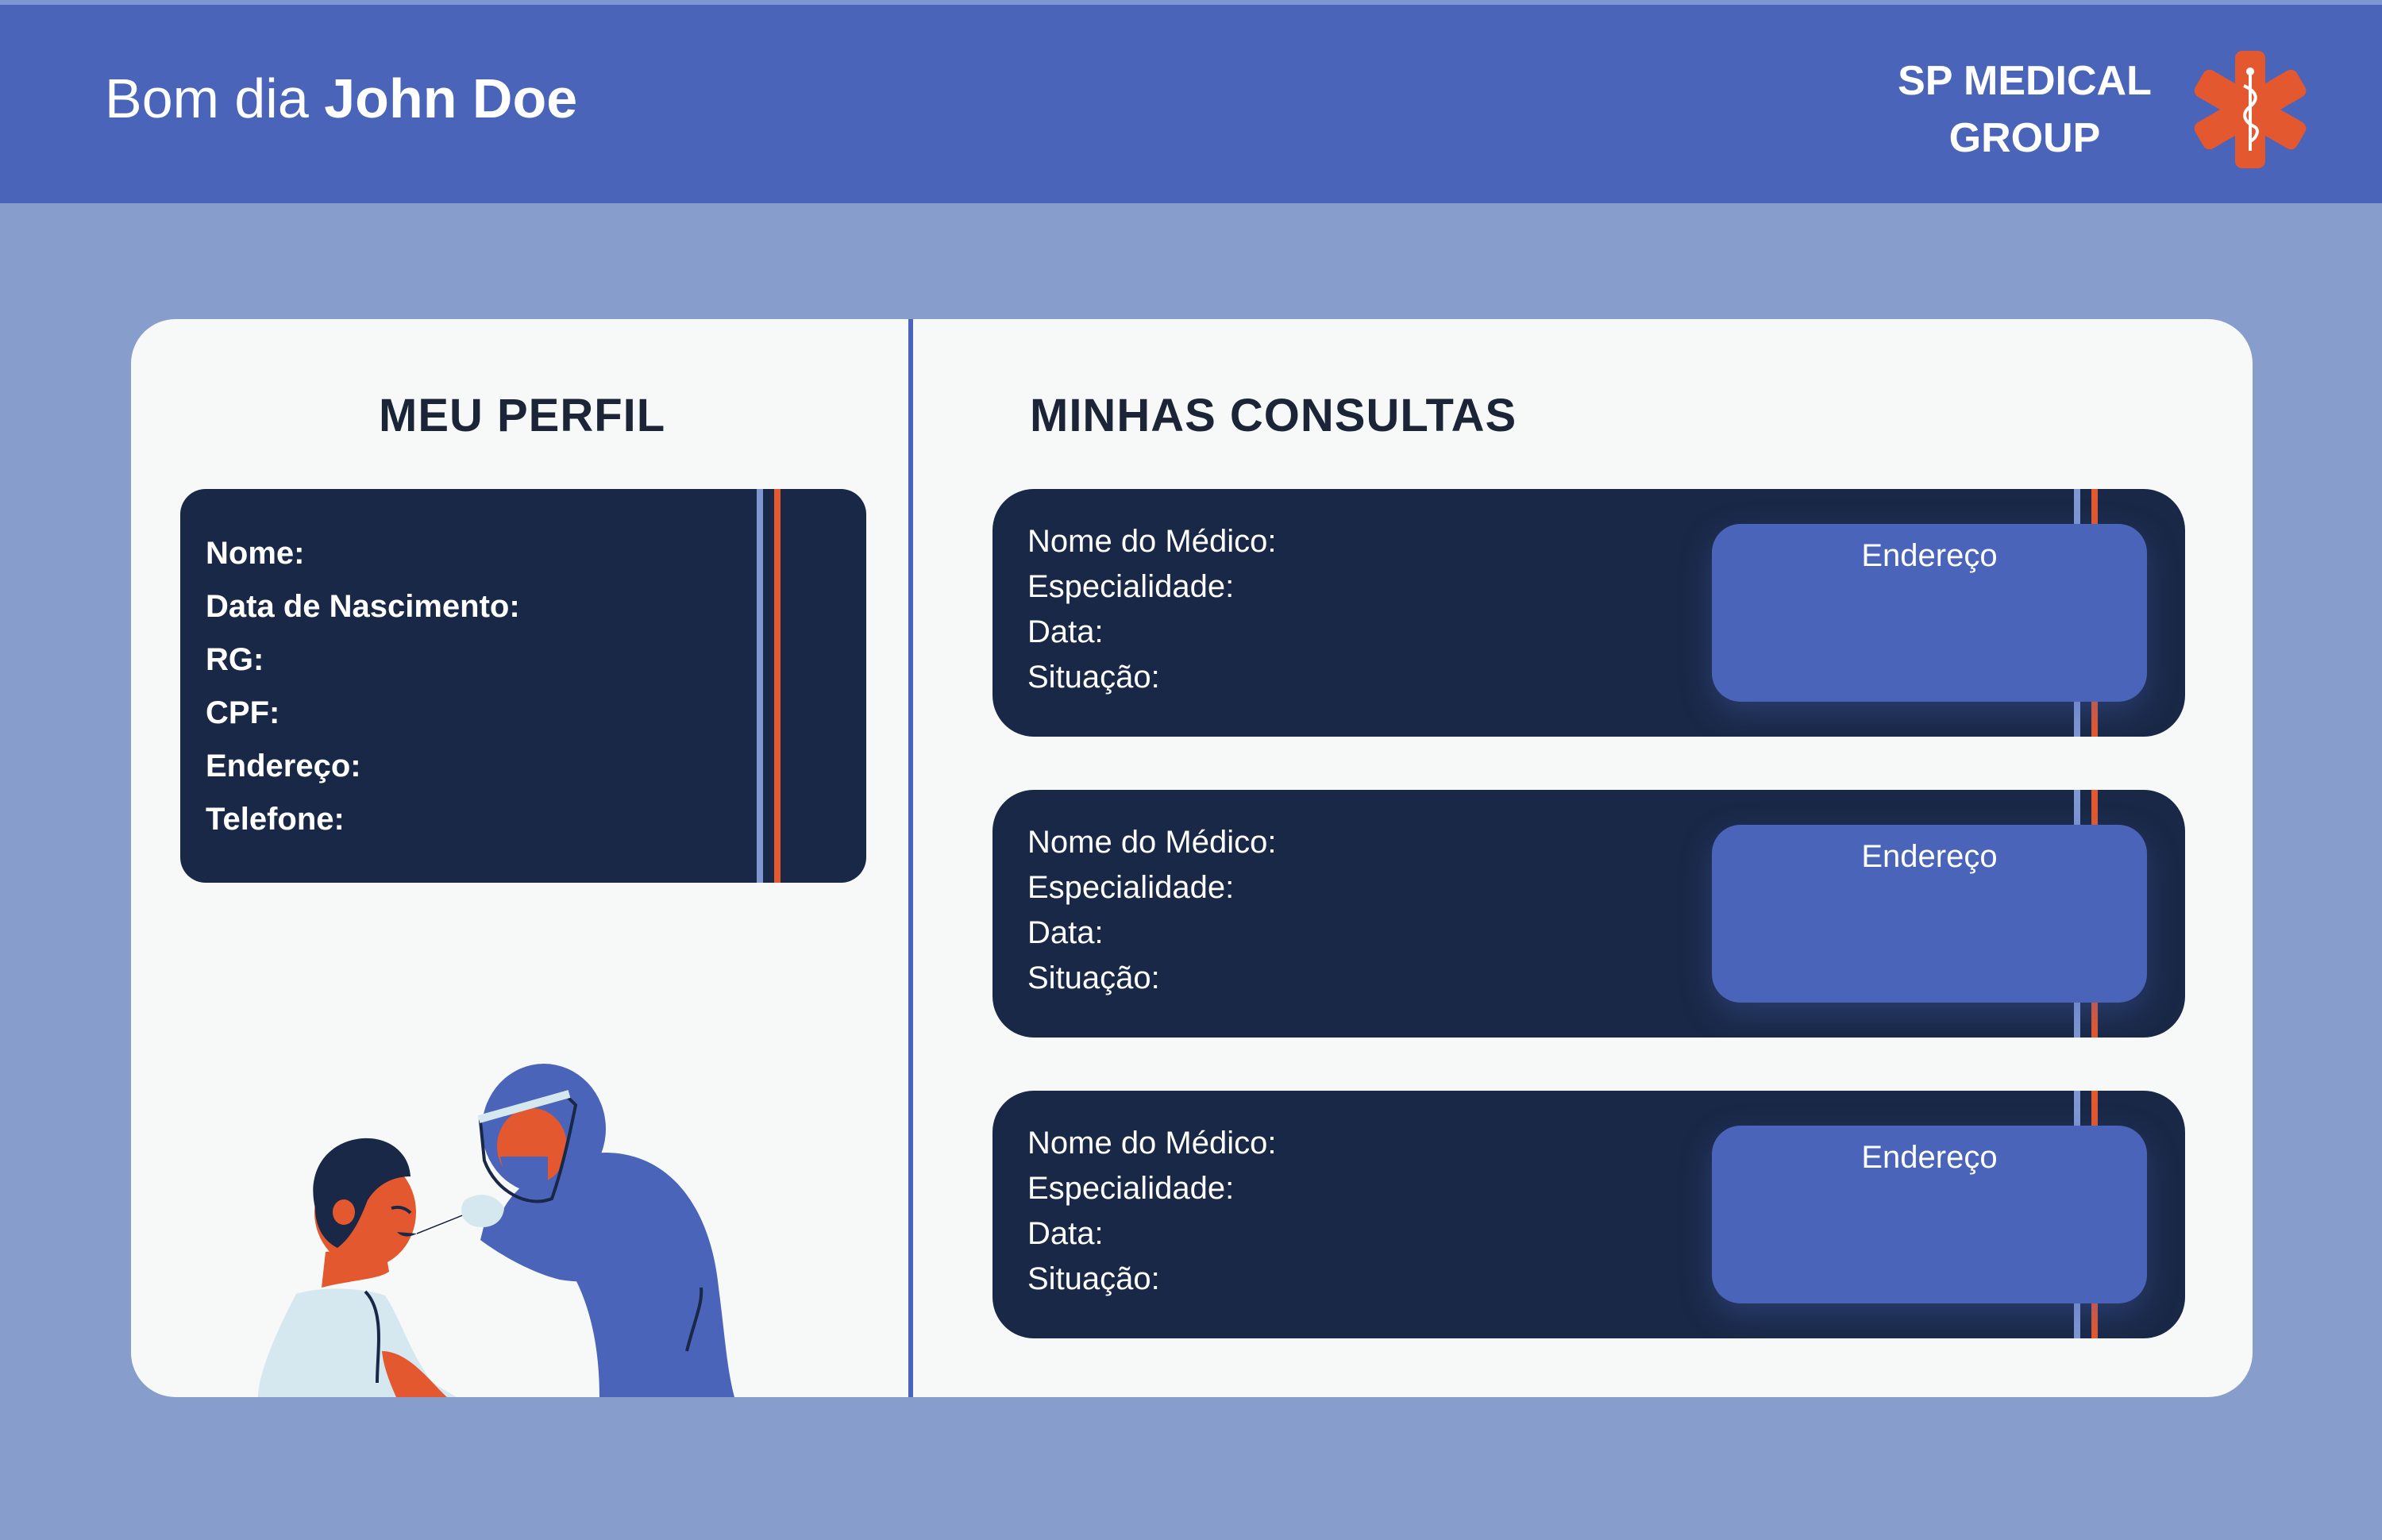  What do you see at coordinates (243, 712) in the screenshot?
I see `profile-cpf-label: CPF:` at bounding box center [243, 712].